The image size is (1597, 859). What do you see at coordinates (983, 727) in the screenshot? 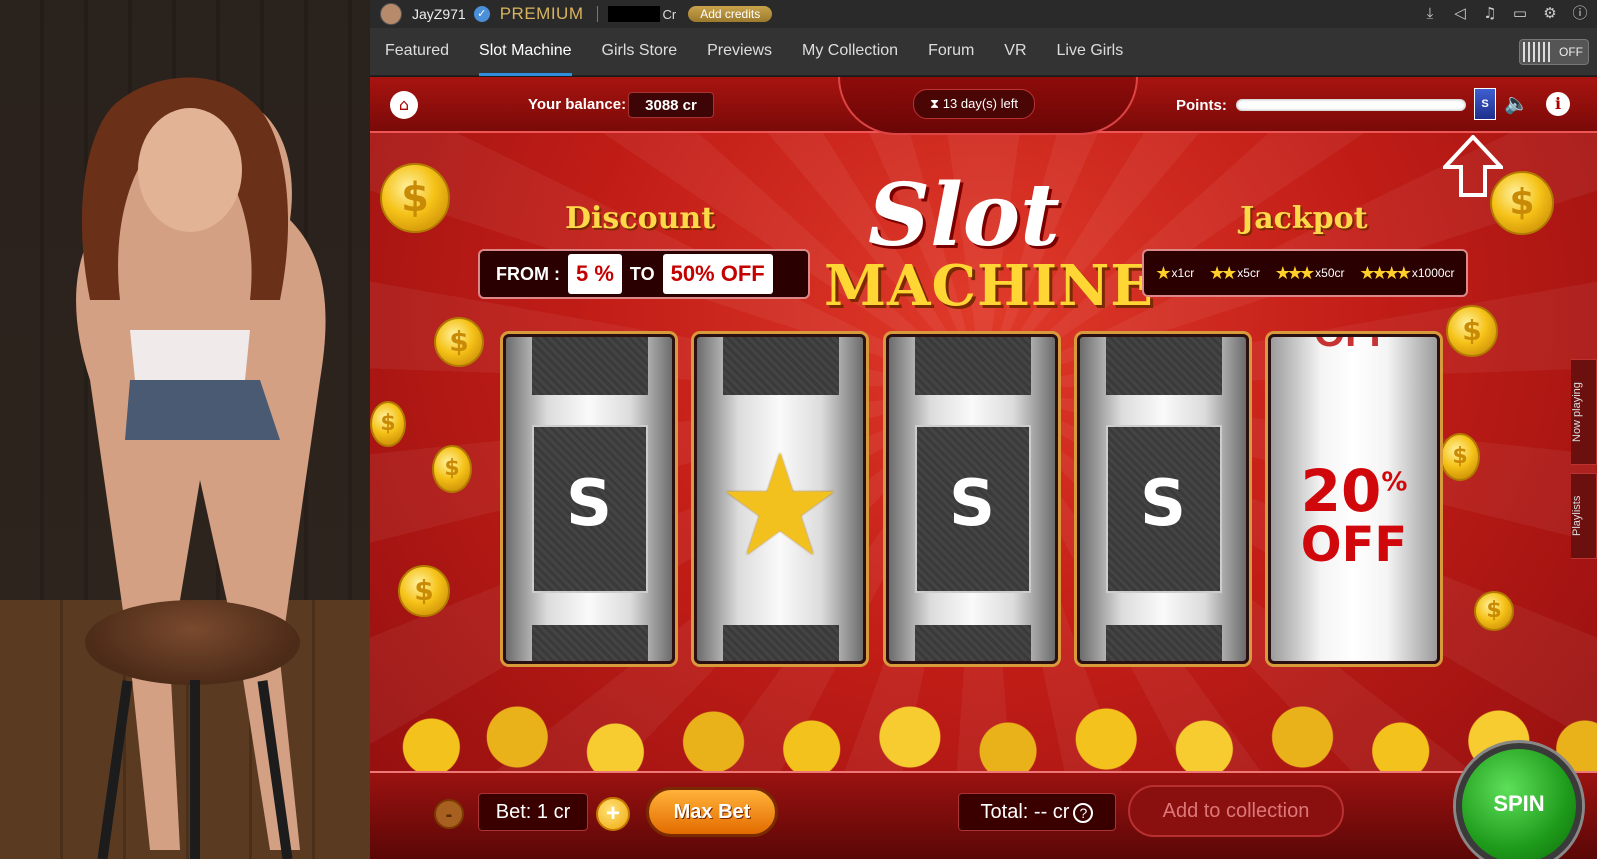
I see `coin-pile` at bounding box center [983, 727].